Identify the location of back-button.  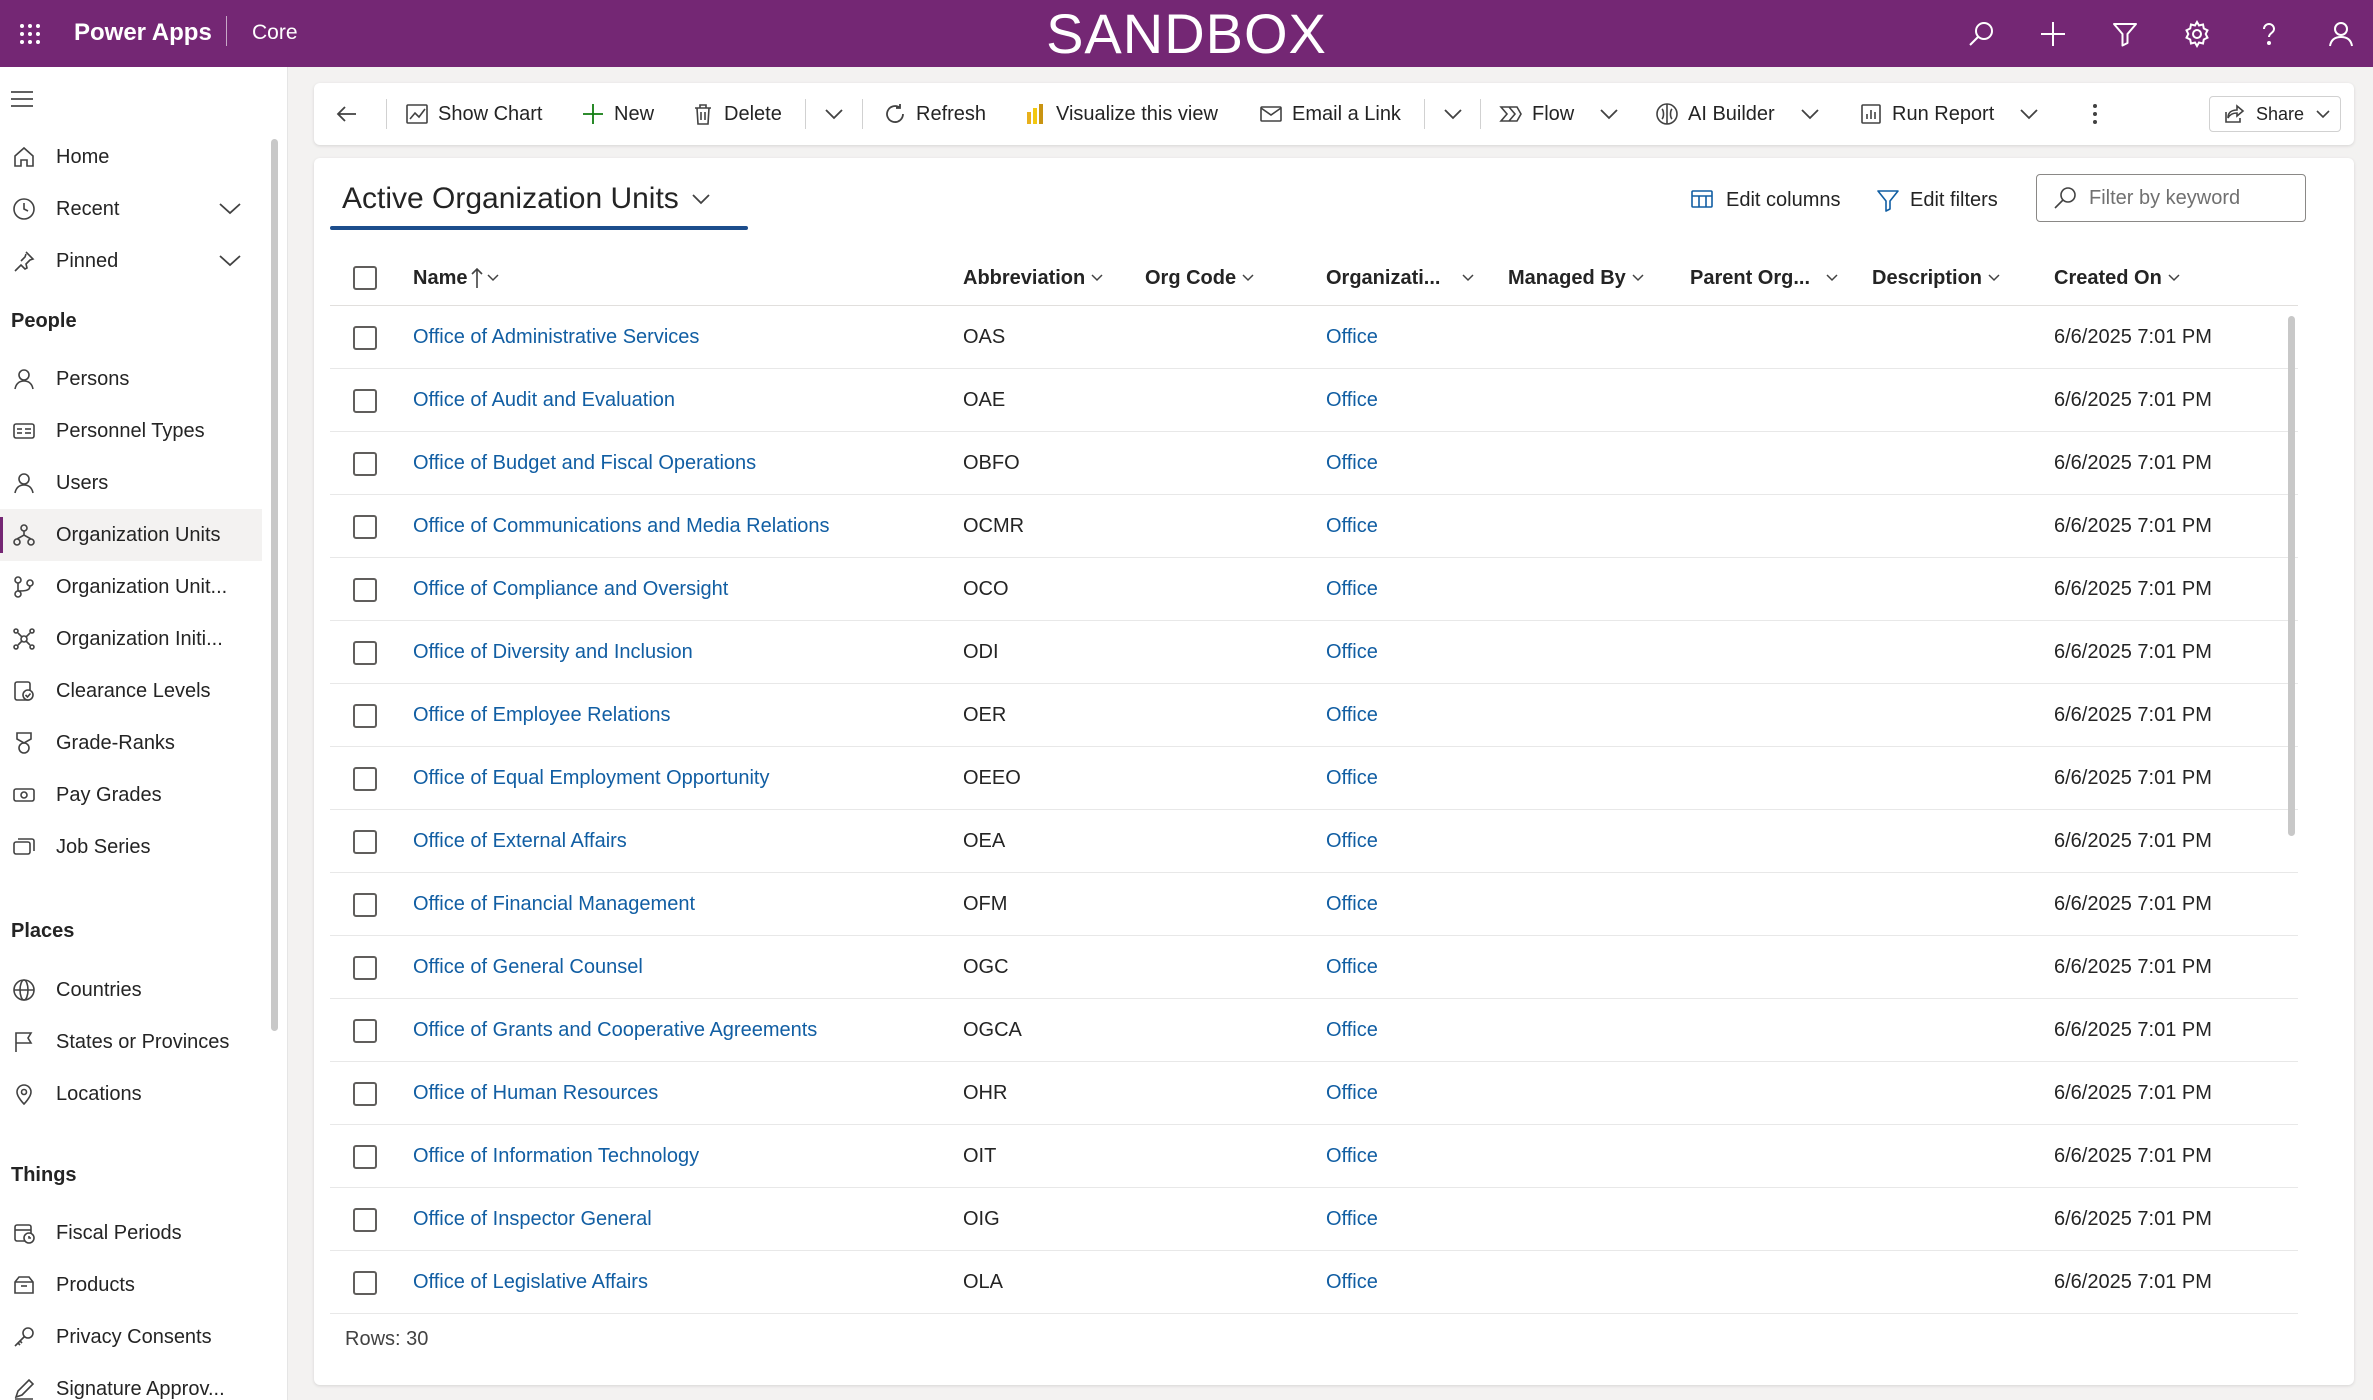
(351, 114).